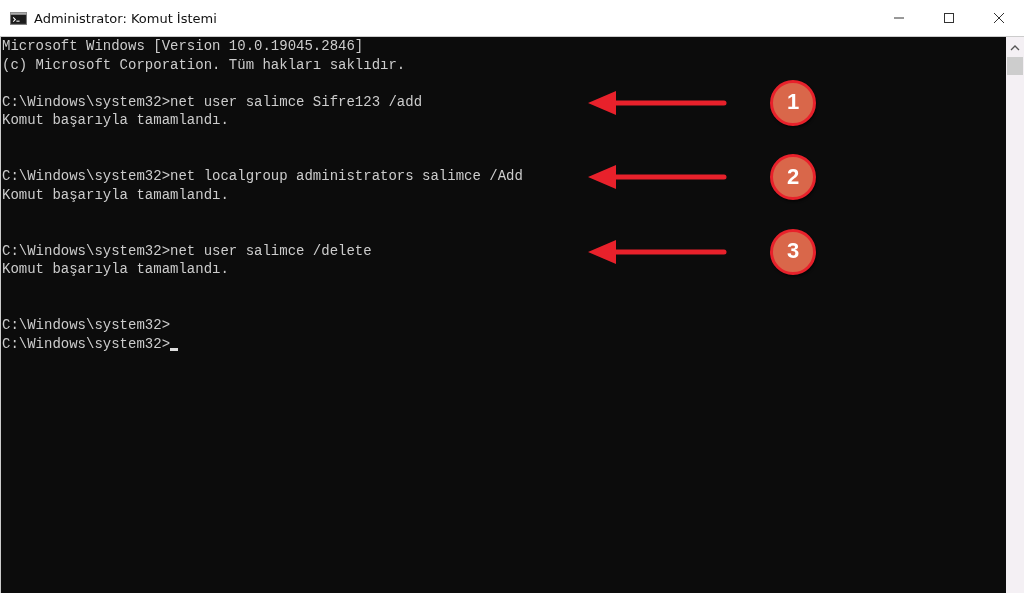  I want to click on console-line: C:\Windows\system32>net user salimce /delete, so click(187, 251).